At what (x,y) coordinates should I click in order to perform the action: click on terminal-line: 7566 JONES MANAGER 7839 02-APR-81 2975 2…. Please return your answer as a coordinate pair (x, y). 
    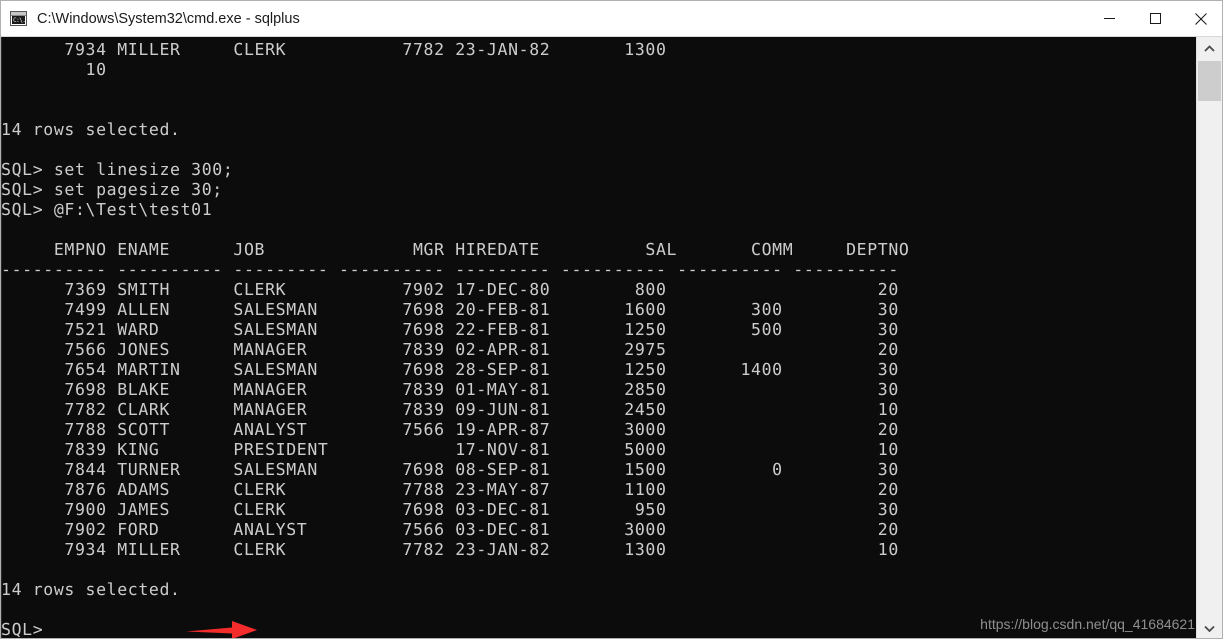
    Looking at the image, I should click on (450, 349).